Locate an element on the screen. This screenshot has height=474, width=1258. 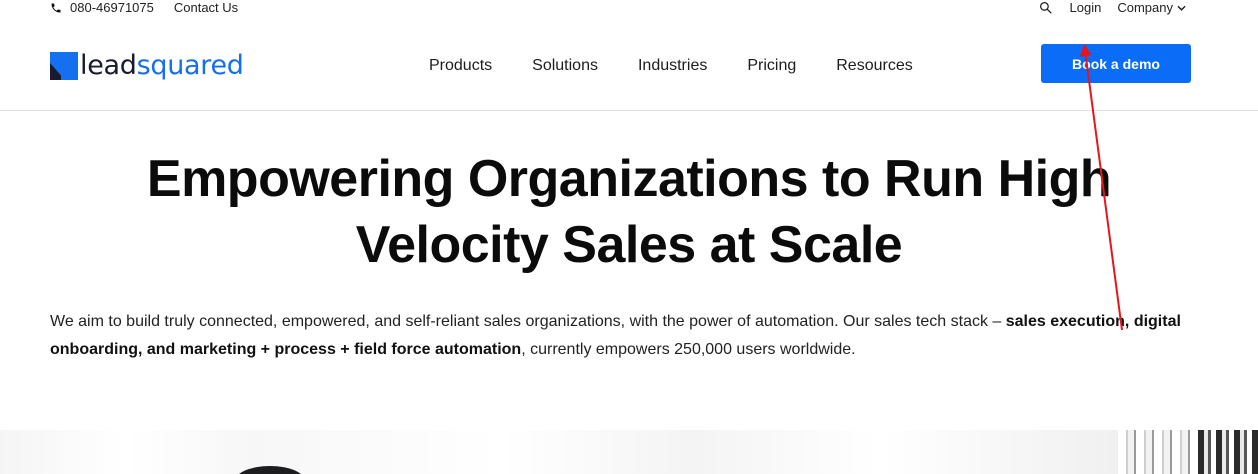
hero-image-person is located at coordinates (270, 470).